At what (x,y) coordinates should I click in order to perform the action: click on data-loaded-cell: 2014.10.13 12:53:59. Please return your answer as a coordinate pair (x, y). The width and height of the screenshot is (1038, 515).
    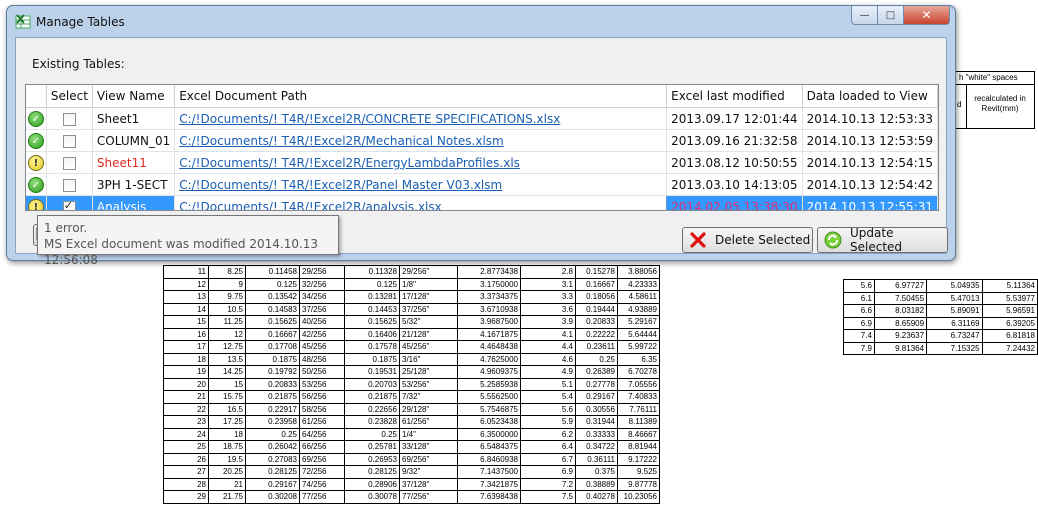
    Looking at the image, I should click on (870, 140).